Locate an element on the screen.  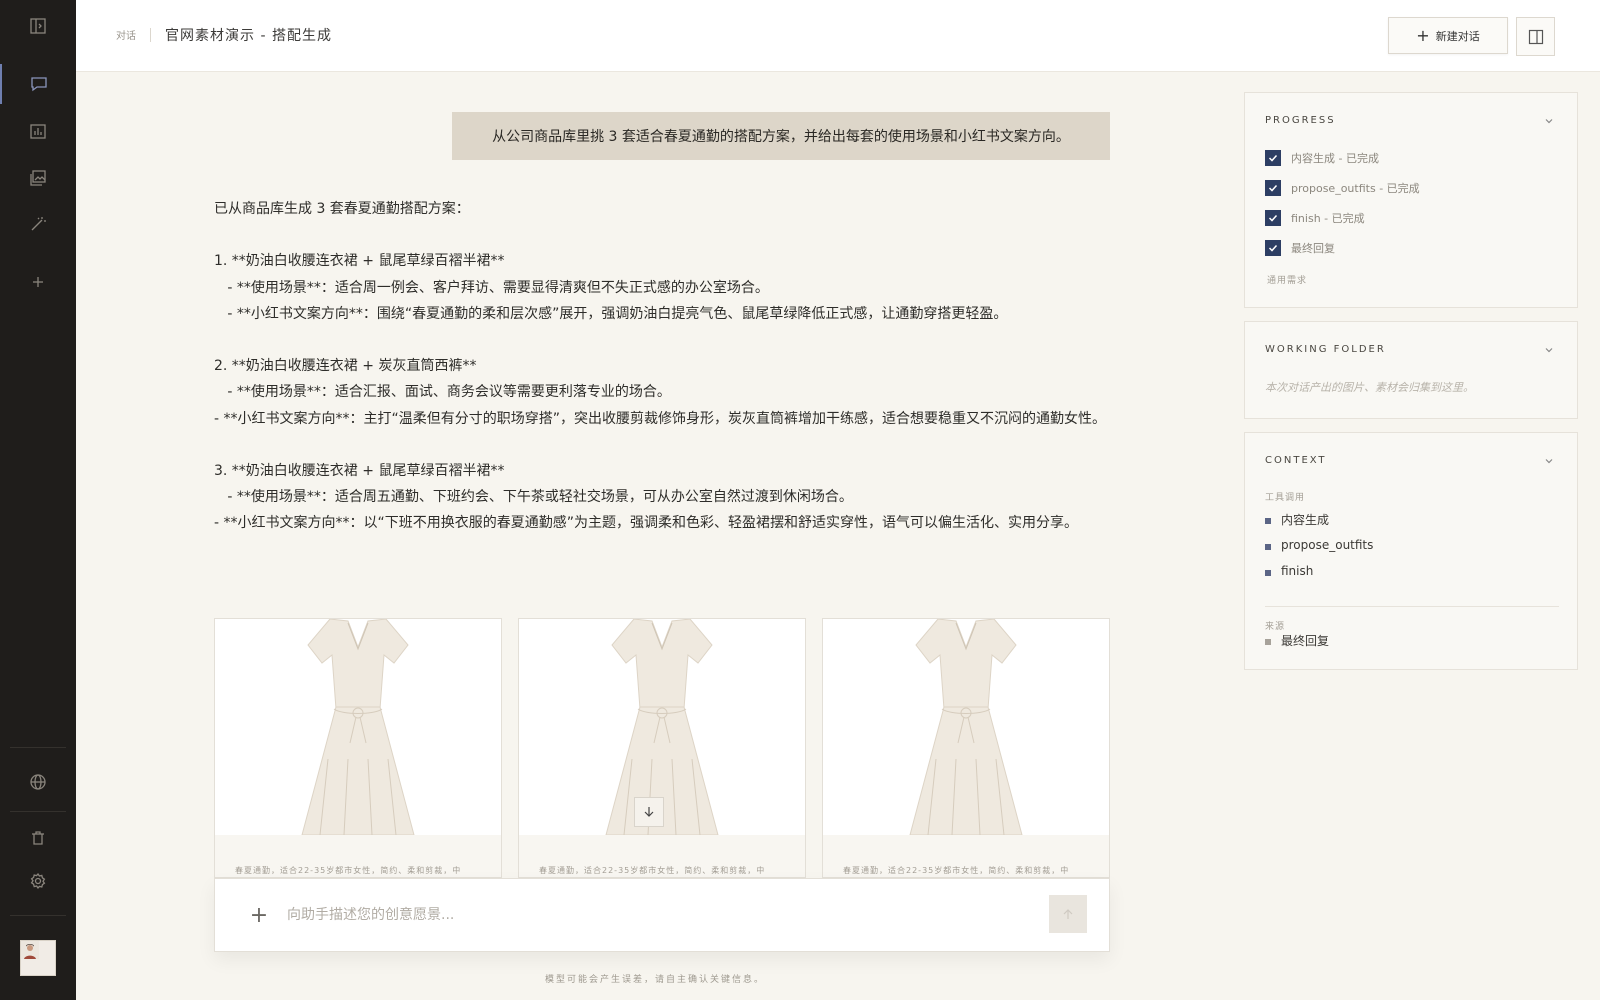
message-composer: + is located at coordinates (662, 915).